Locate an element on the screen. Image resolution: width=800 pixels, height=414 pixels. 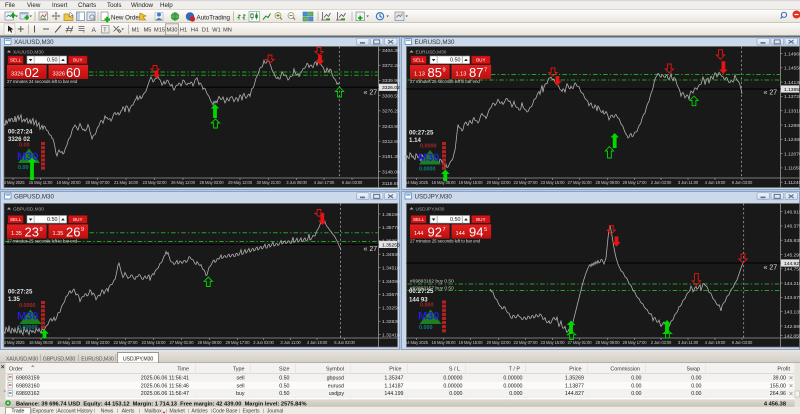
svg-text: Alerts is located at coordinates (128, 411).